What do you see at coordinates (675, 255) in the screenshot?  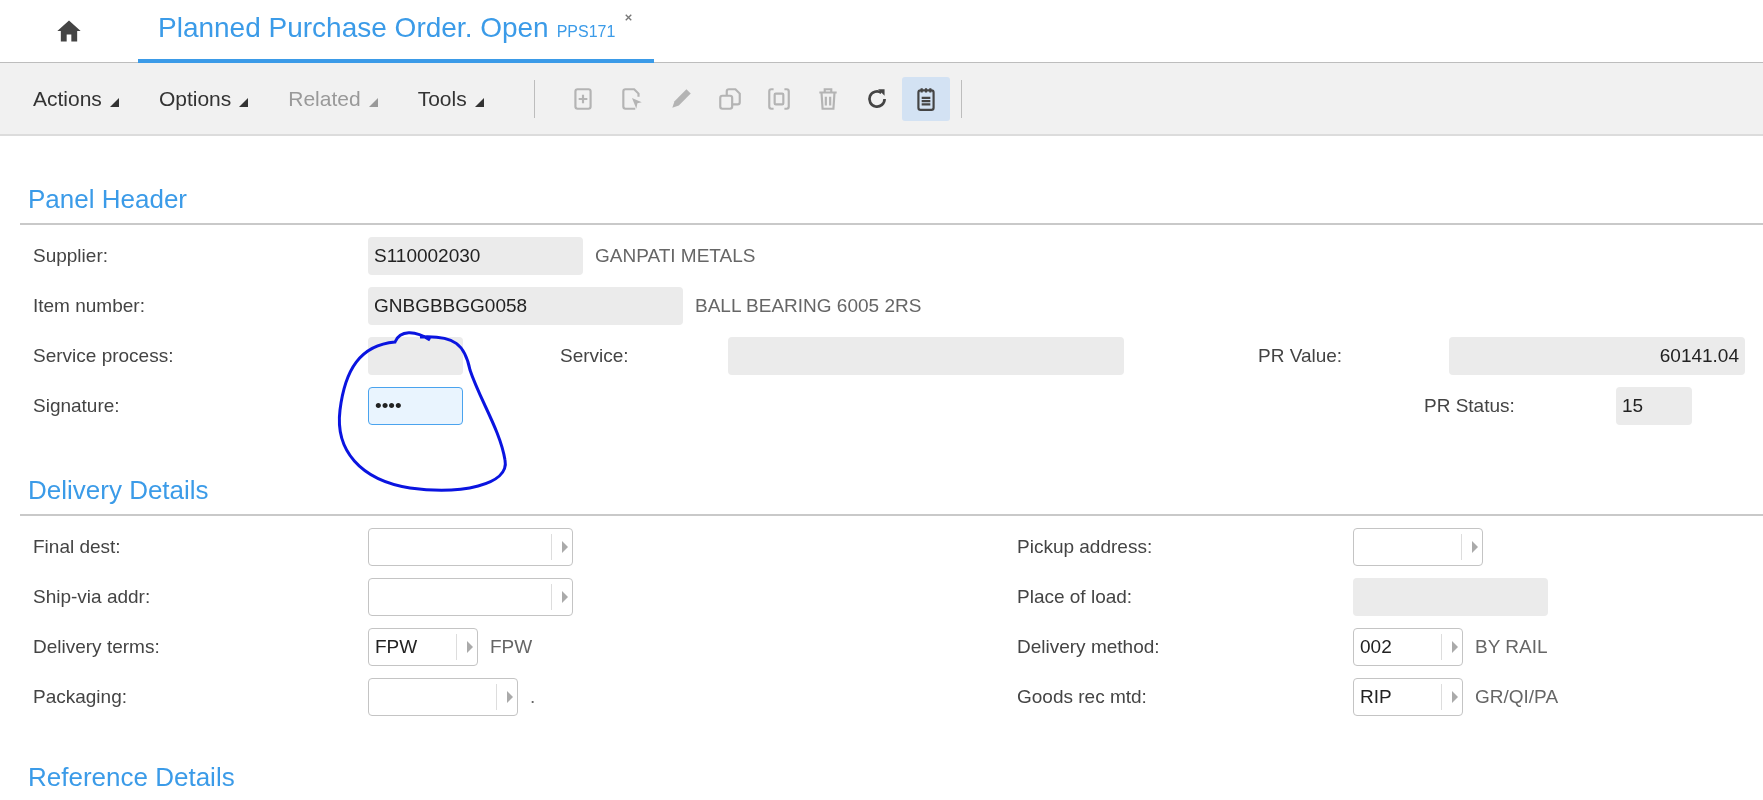 I see `field-description: GANPATI METALS` at bounding box center [675, 255].